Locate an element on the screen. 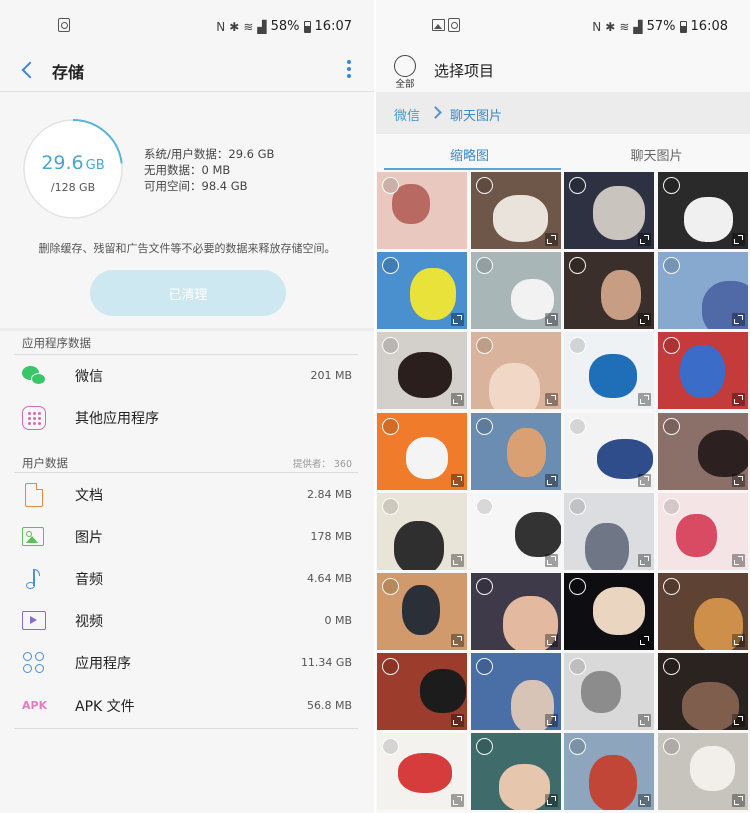  user-row-applications: 应用程序 11.34 GB is located at coordinates (187, 663).